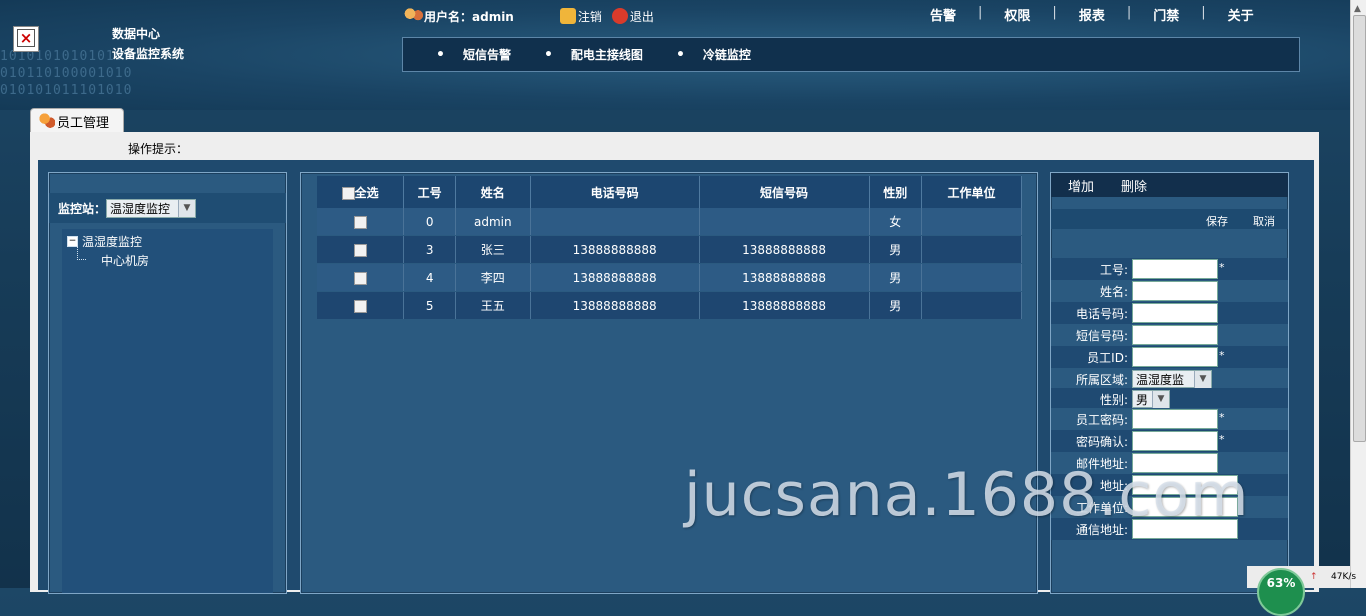  Describe the element at coordinates (348, 193) in the screenshot. I see `select-all-checkbox` at that location.